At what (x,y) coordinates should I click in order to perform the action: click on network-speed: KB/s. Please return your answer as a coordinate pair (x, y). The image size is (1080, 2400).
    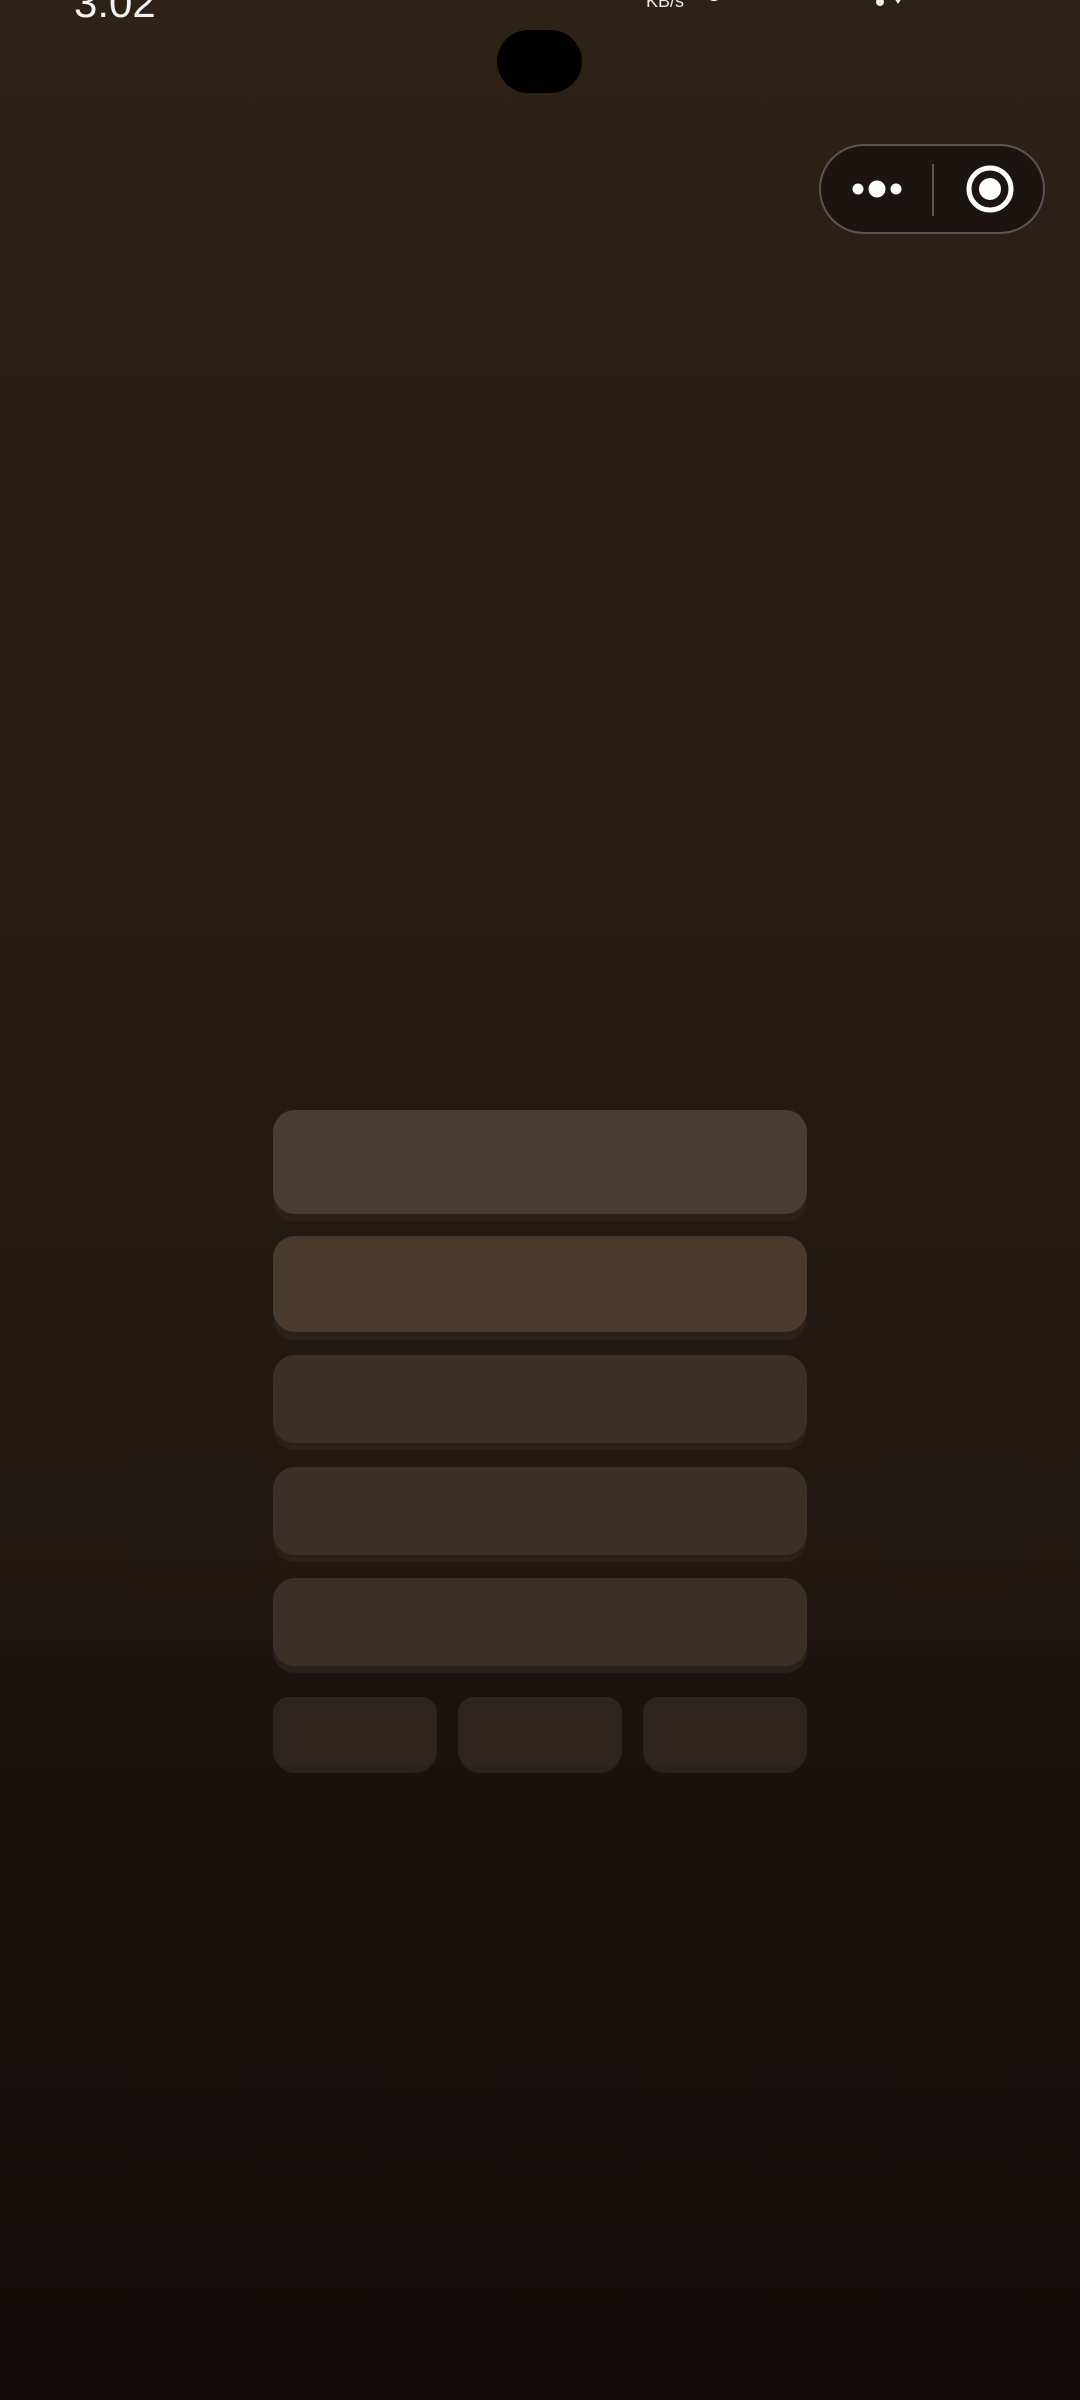
    Looking at the image, I should click on (665, 5).